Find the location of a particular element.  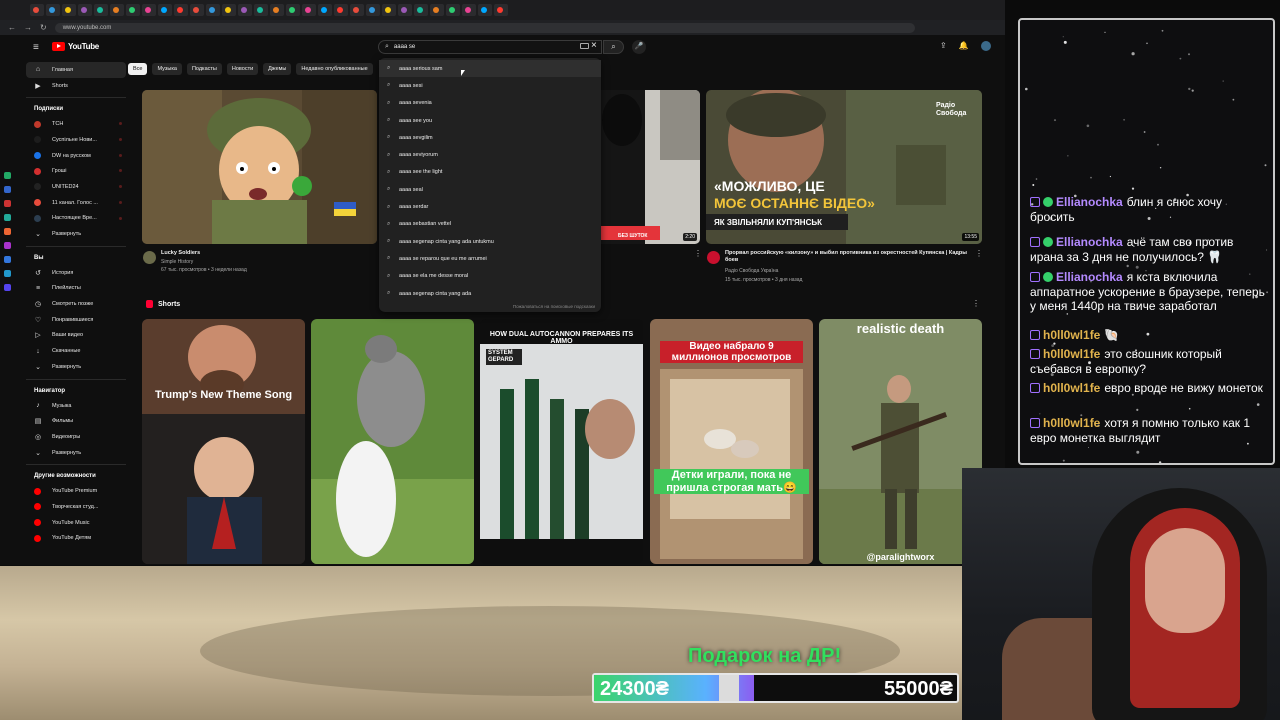

sidebar-item: DW на русском is located at coordinates (76, 156).